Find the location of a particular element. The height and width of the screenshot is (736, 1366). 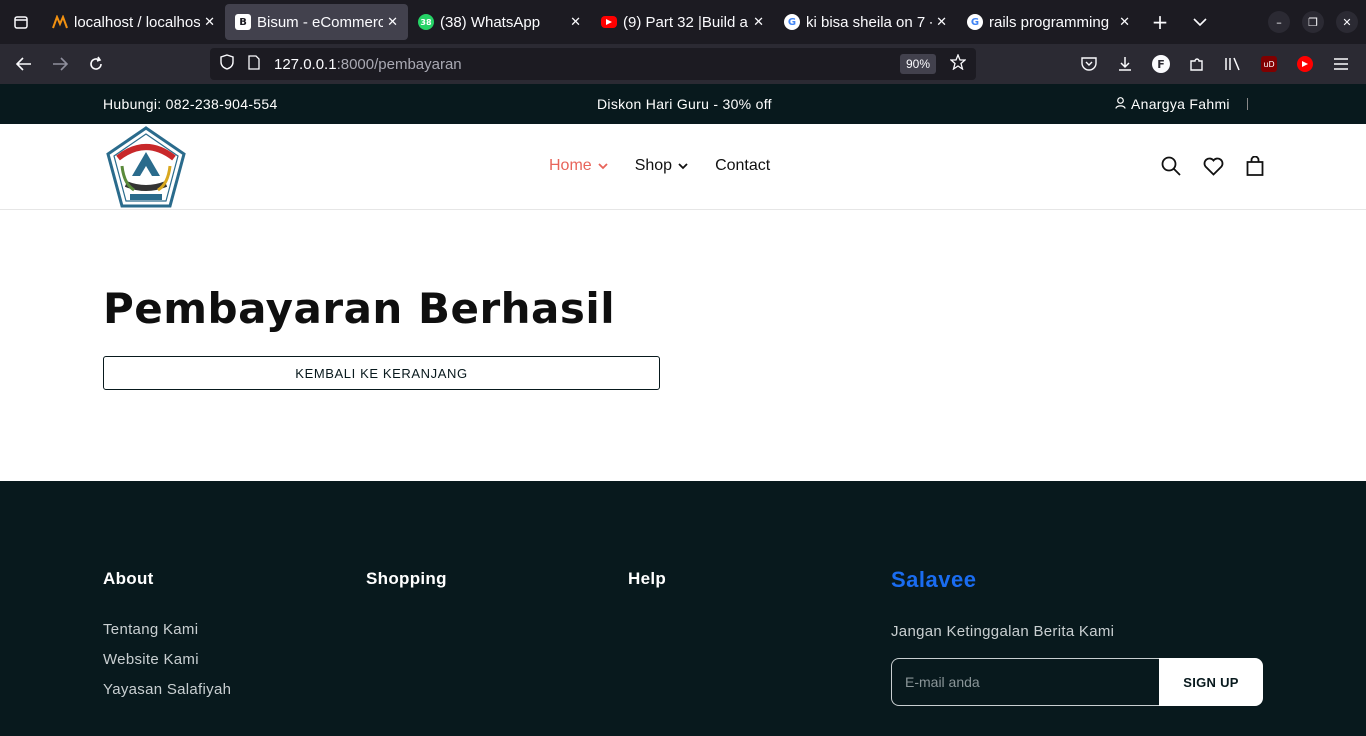

tab-whatsapp: 38 (38) WhatsApp ✕ is located at coordinates (499, 22).